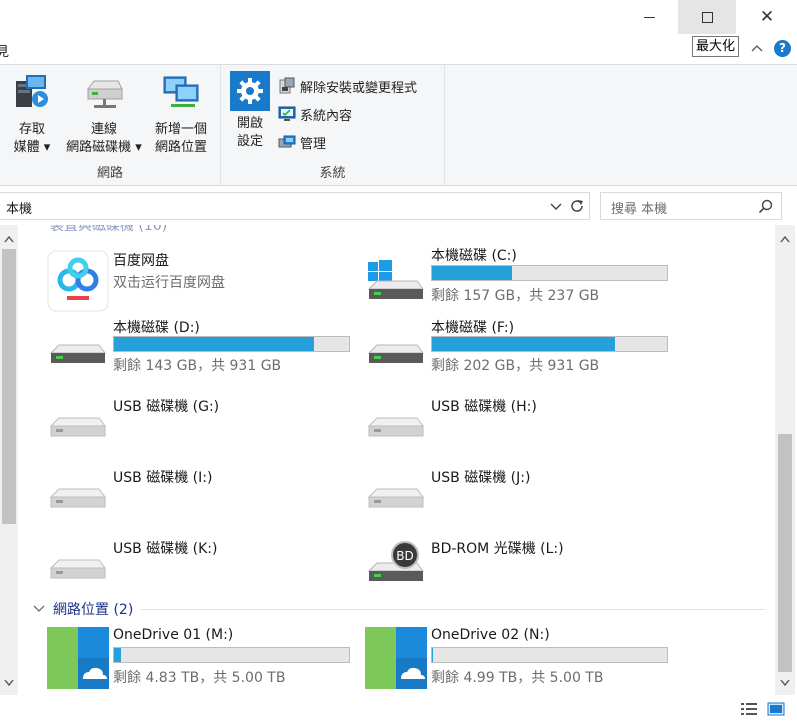 This screenshot has width=797, height=723. What do you see at coordinates (315, 114) in the screenshot?
I see `system-properties-button: 系統內容` at bounding box center [315, 114].